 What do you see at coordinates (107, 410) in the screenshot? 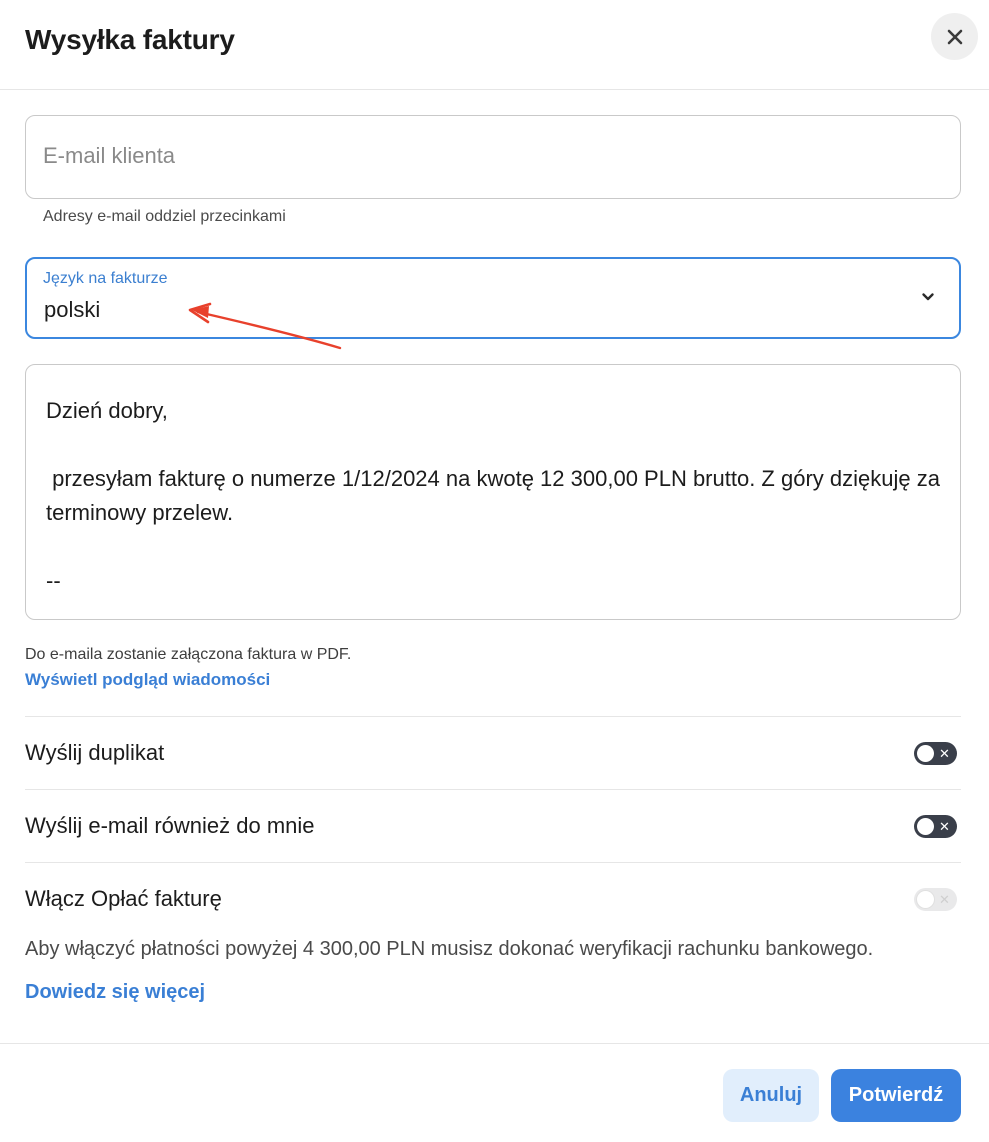
I see `message-greeting: Dzień dobry,` at bounding box center [107, 410].